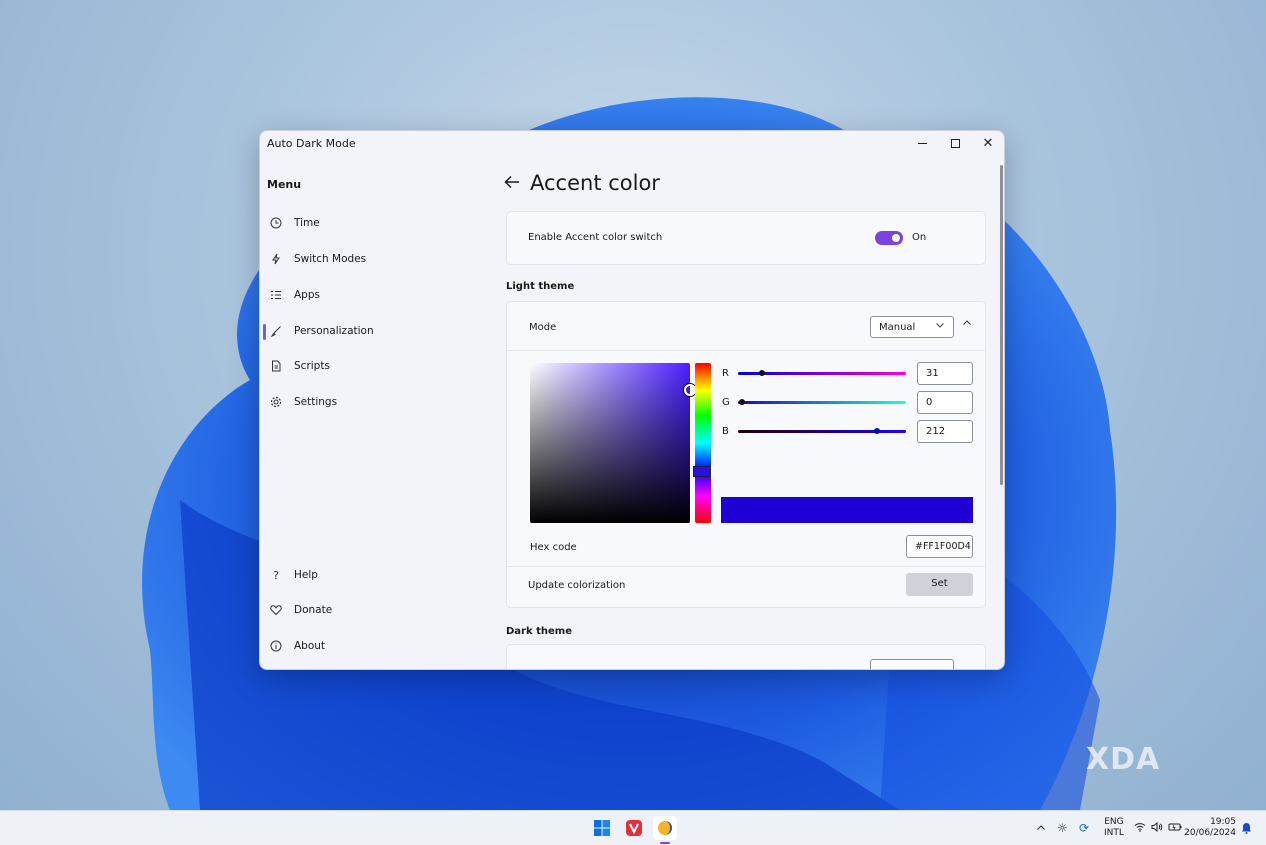  Describe the element at coordinates (378, 259) in the screenshot. I see `sidebar-item-switch-modes: Switch Modes` at that location.